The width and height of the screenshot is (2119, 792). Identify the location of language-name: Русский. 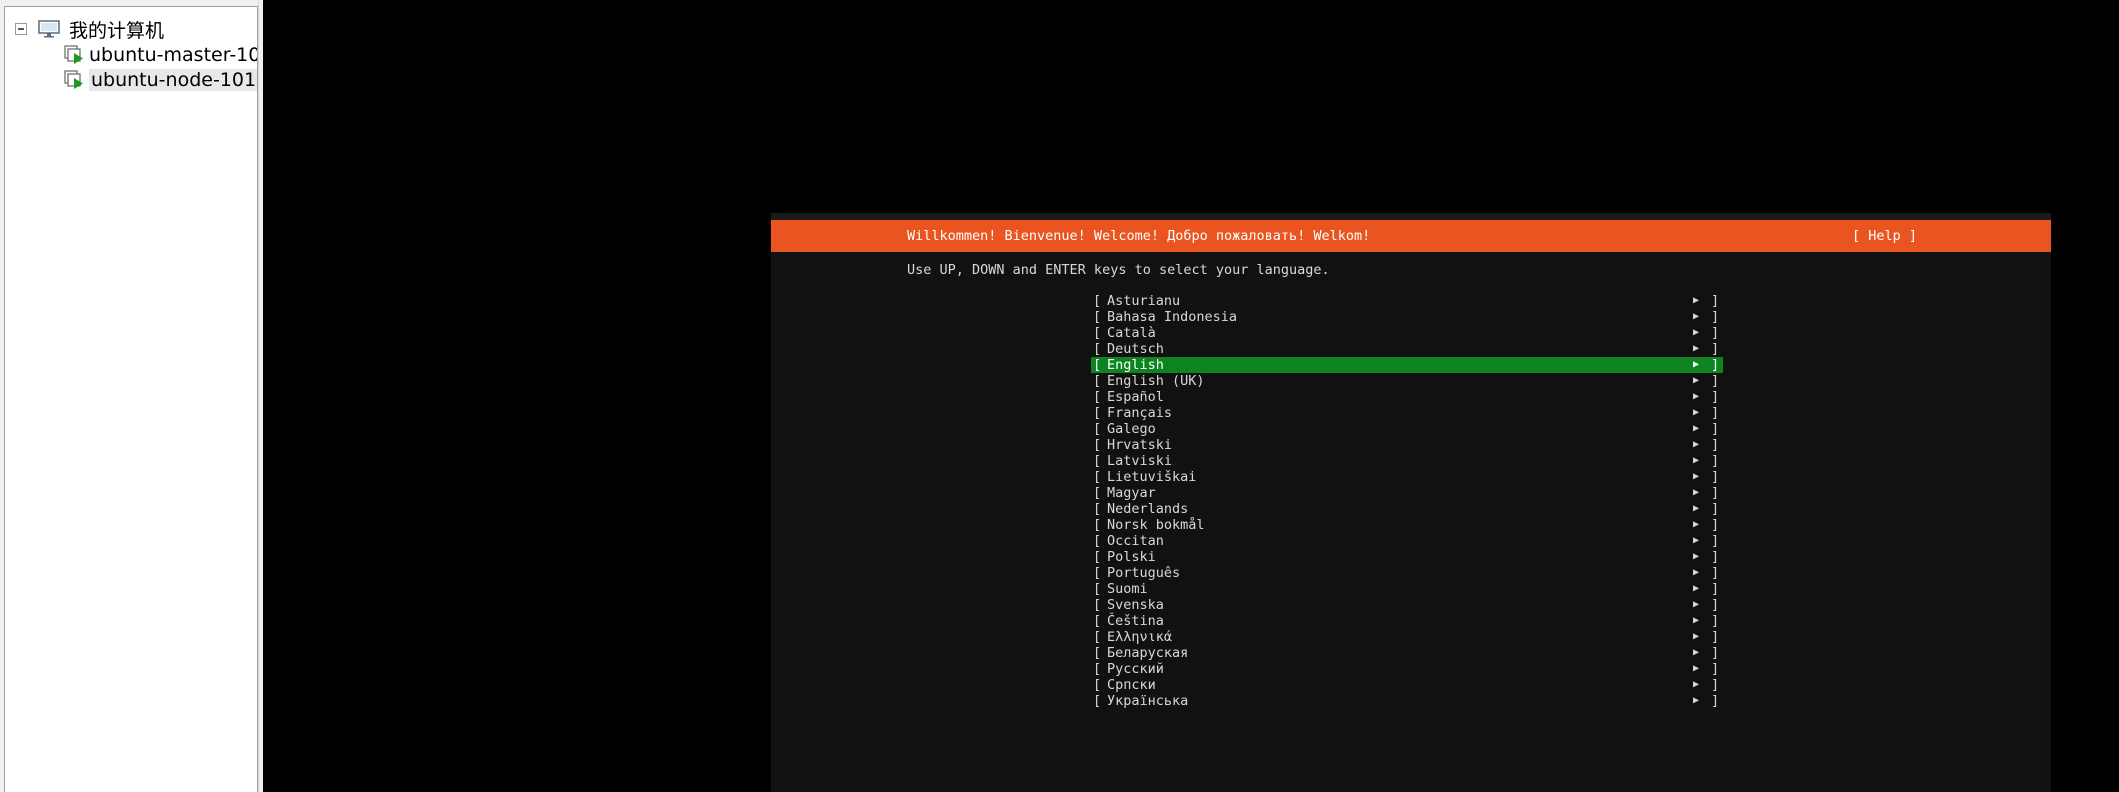
(1135, 669).